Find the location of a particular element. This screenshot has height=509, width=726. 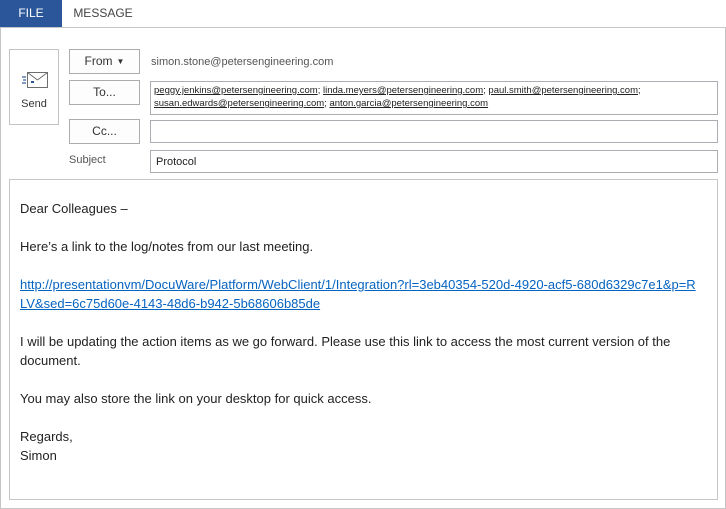

send-button: Send is located at coordinates (34, 87).